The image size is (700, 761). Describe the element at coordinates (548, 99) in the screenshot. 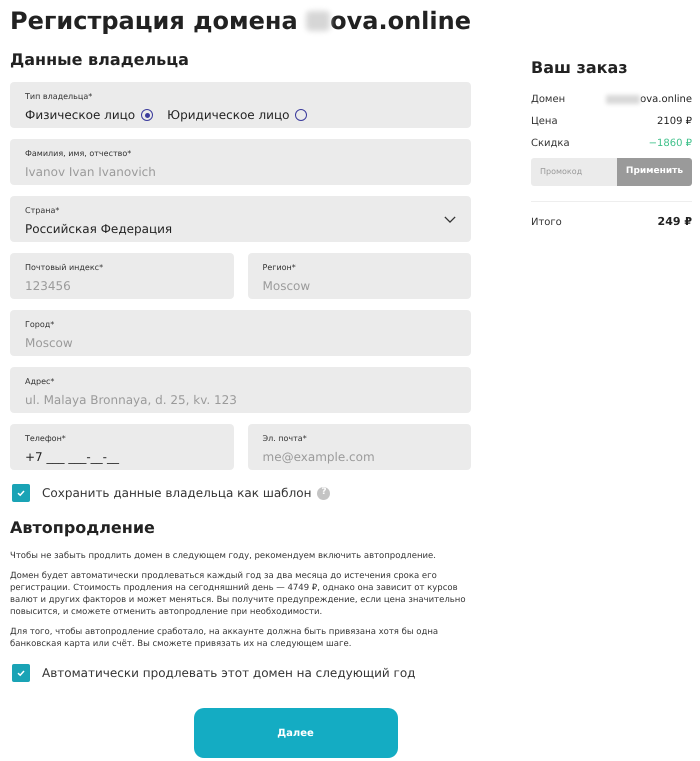

I see `order-label: Домен` at that location.